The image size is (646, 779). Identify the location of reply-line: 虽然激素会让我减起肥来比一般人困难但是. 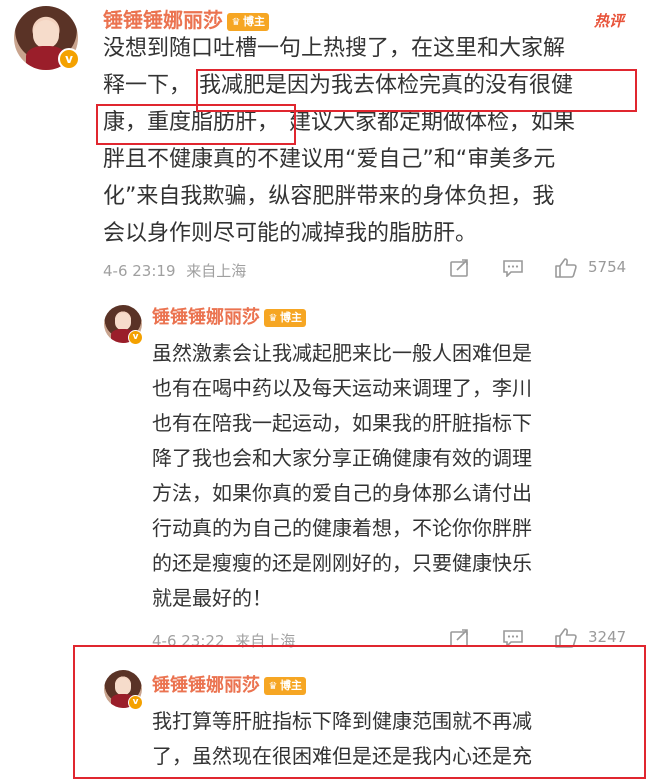
(342, 353).